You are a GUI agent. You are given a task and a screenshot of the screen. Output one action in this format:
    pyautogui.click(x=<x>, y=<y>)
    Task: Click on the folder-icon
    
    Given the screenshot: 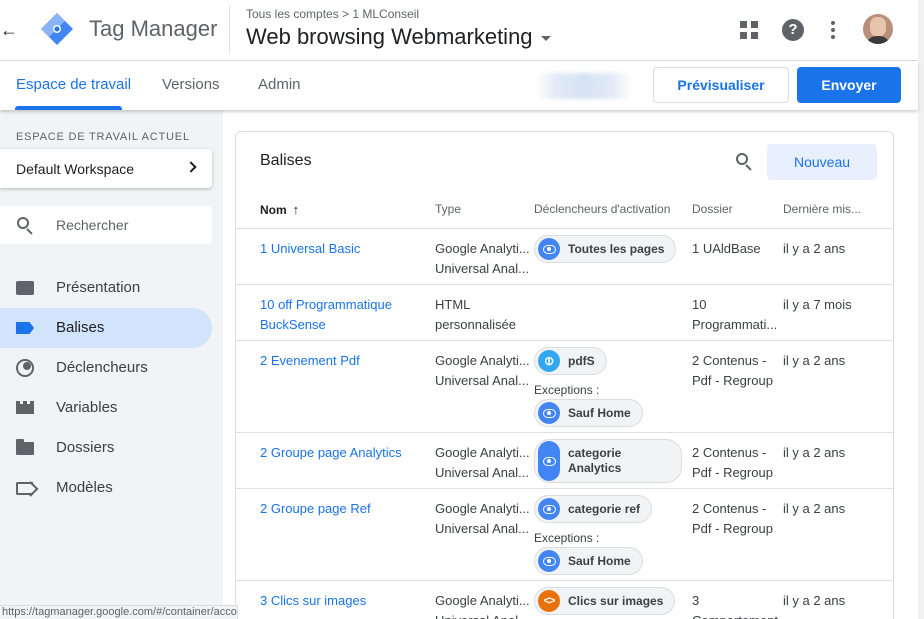 What is the action you would take?
    pyautogui.click(x=26, y=447)
    